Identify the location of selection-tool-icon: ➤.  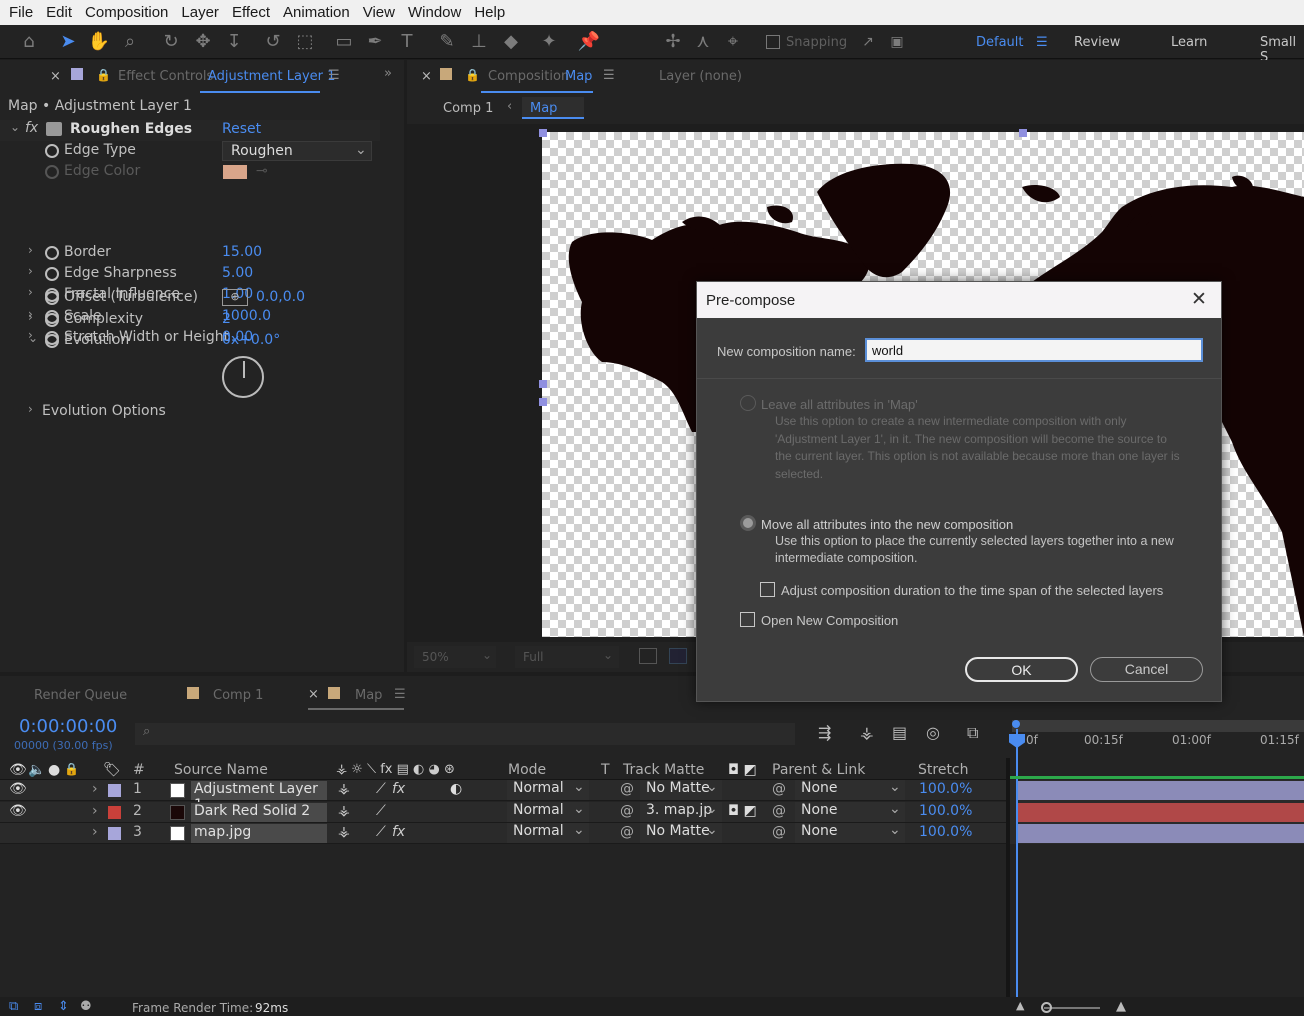
(68, 42).